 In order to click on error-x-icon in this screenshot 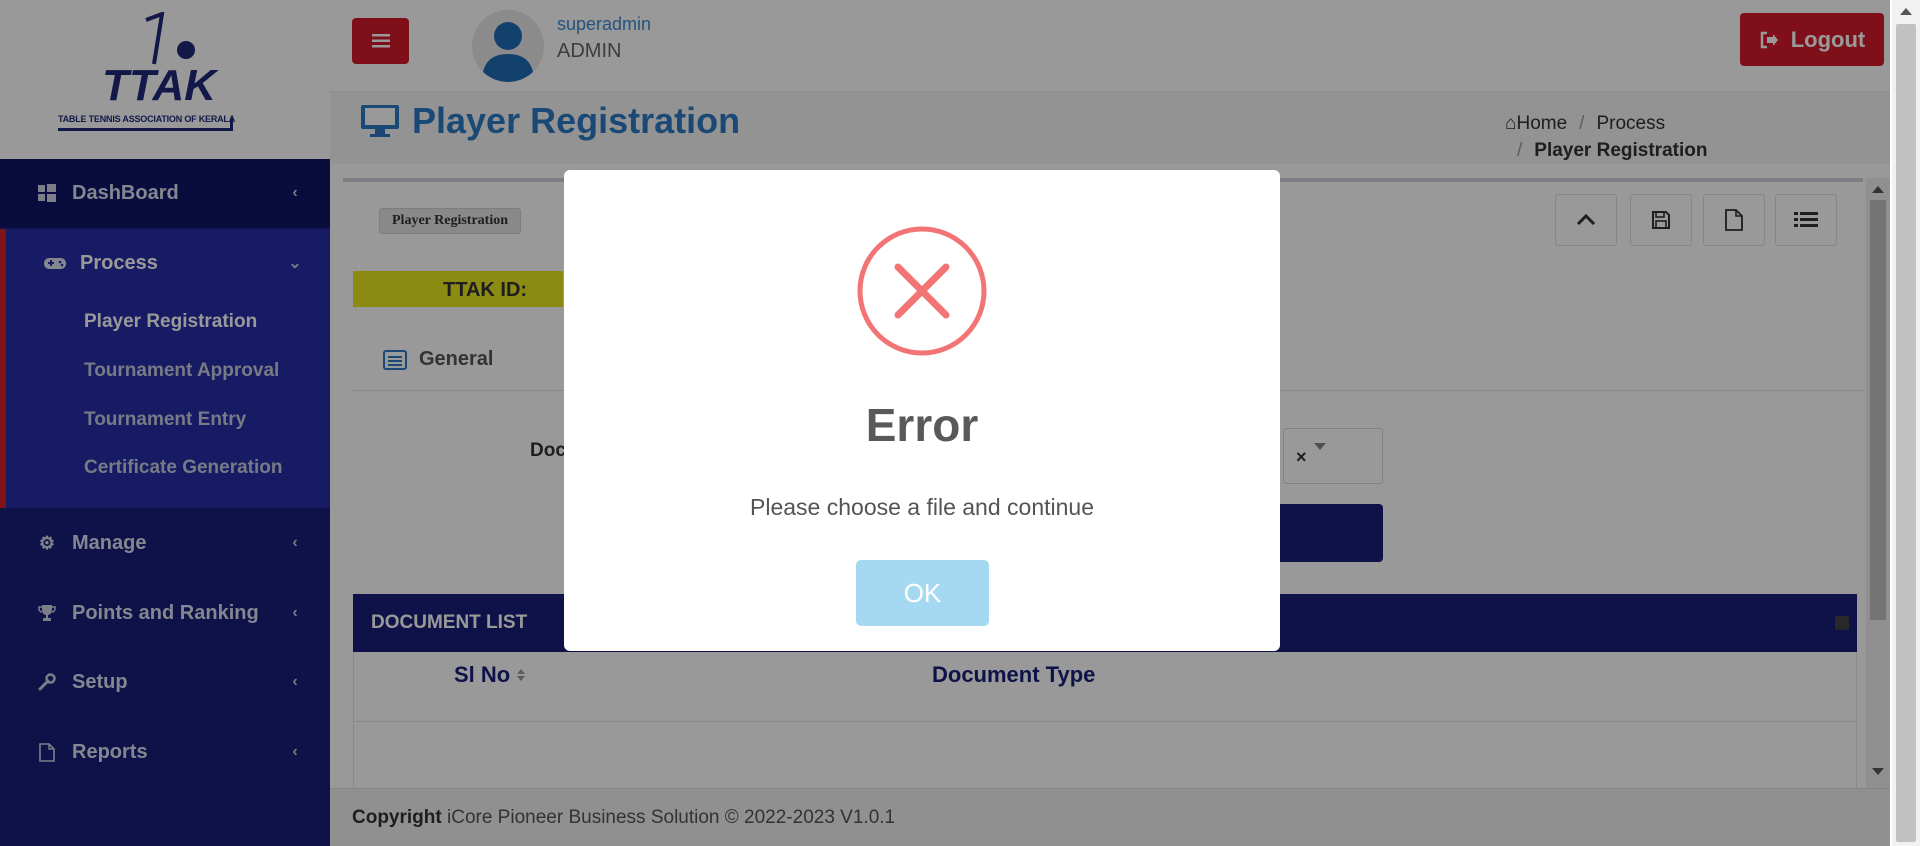, I will do `click(922, 291)`.